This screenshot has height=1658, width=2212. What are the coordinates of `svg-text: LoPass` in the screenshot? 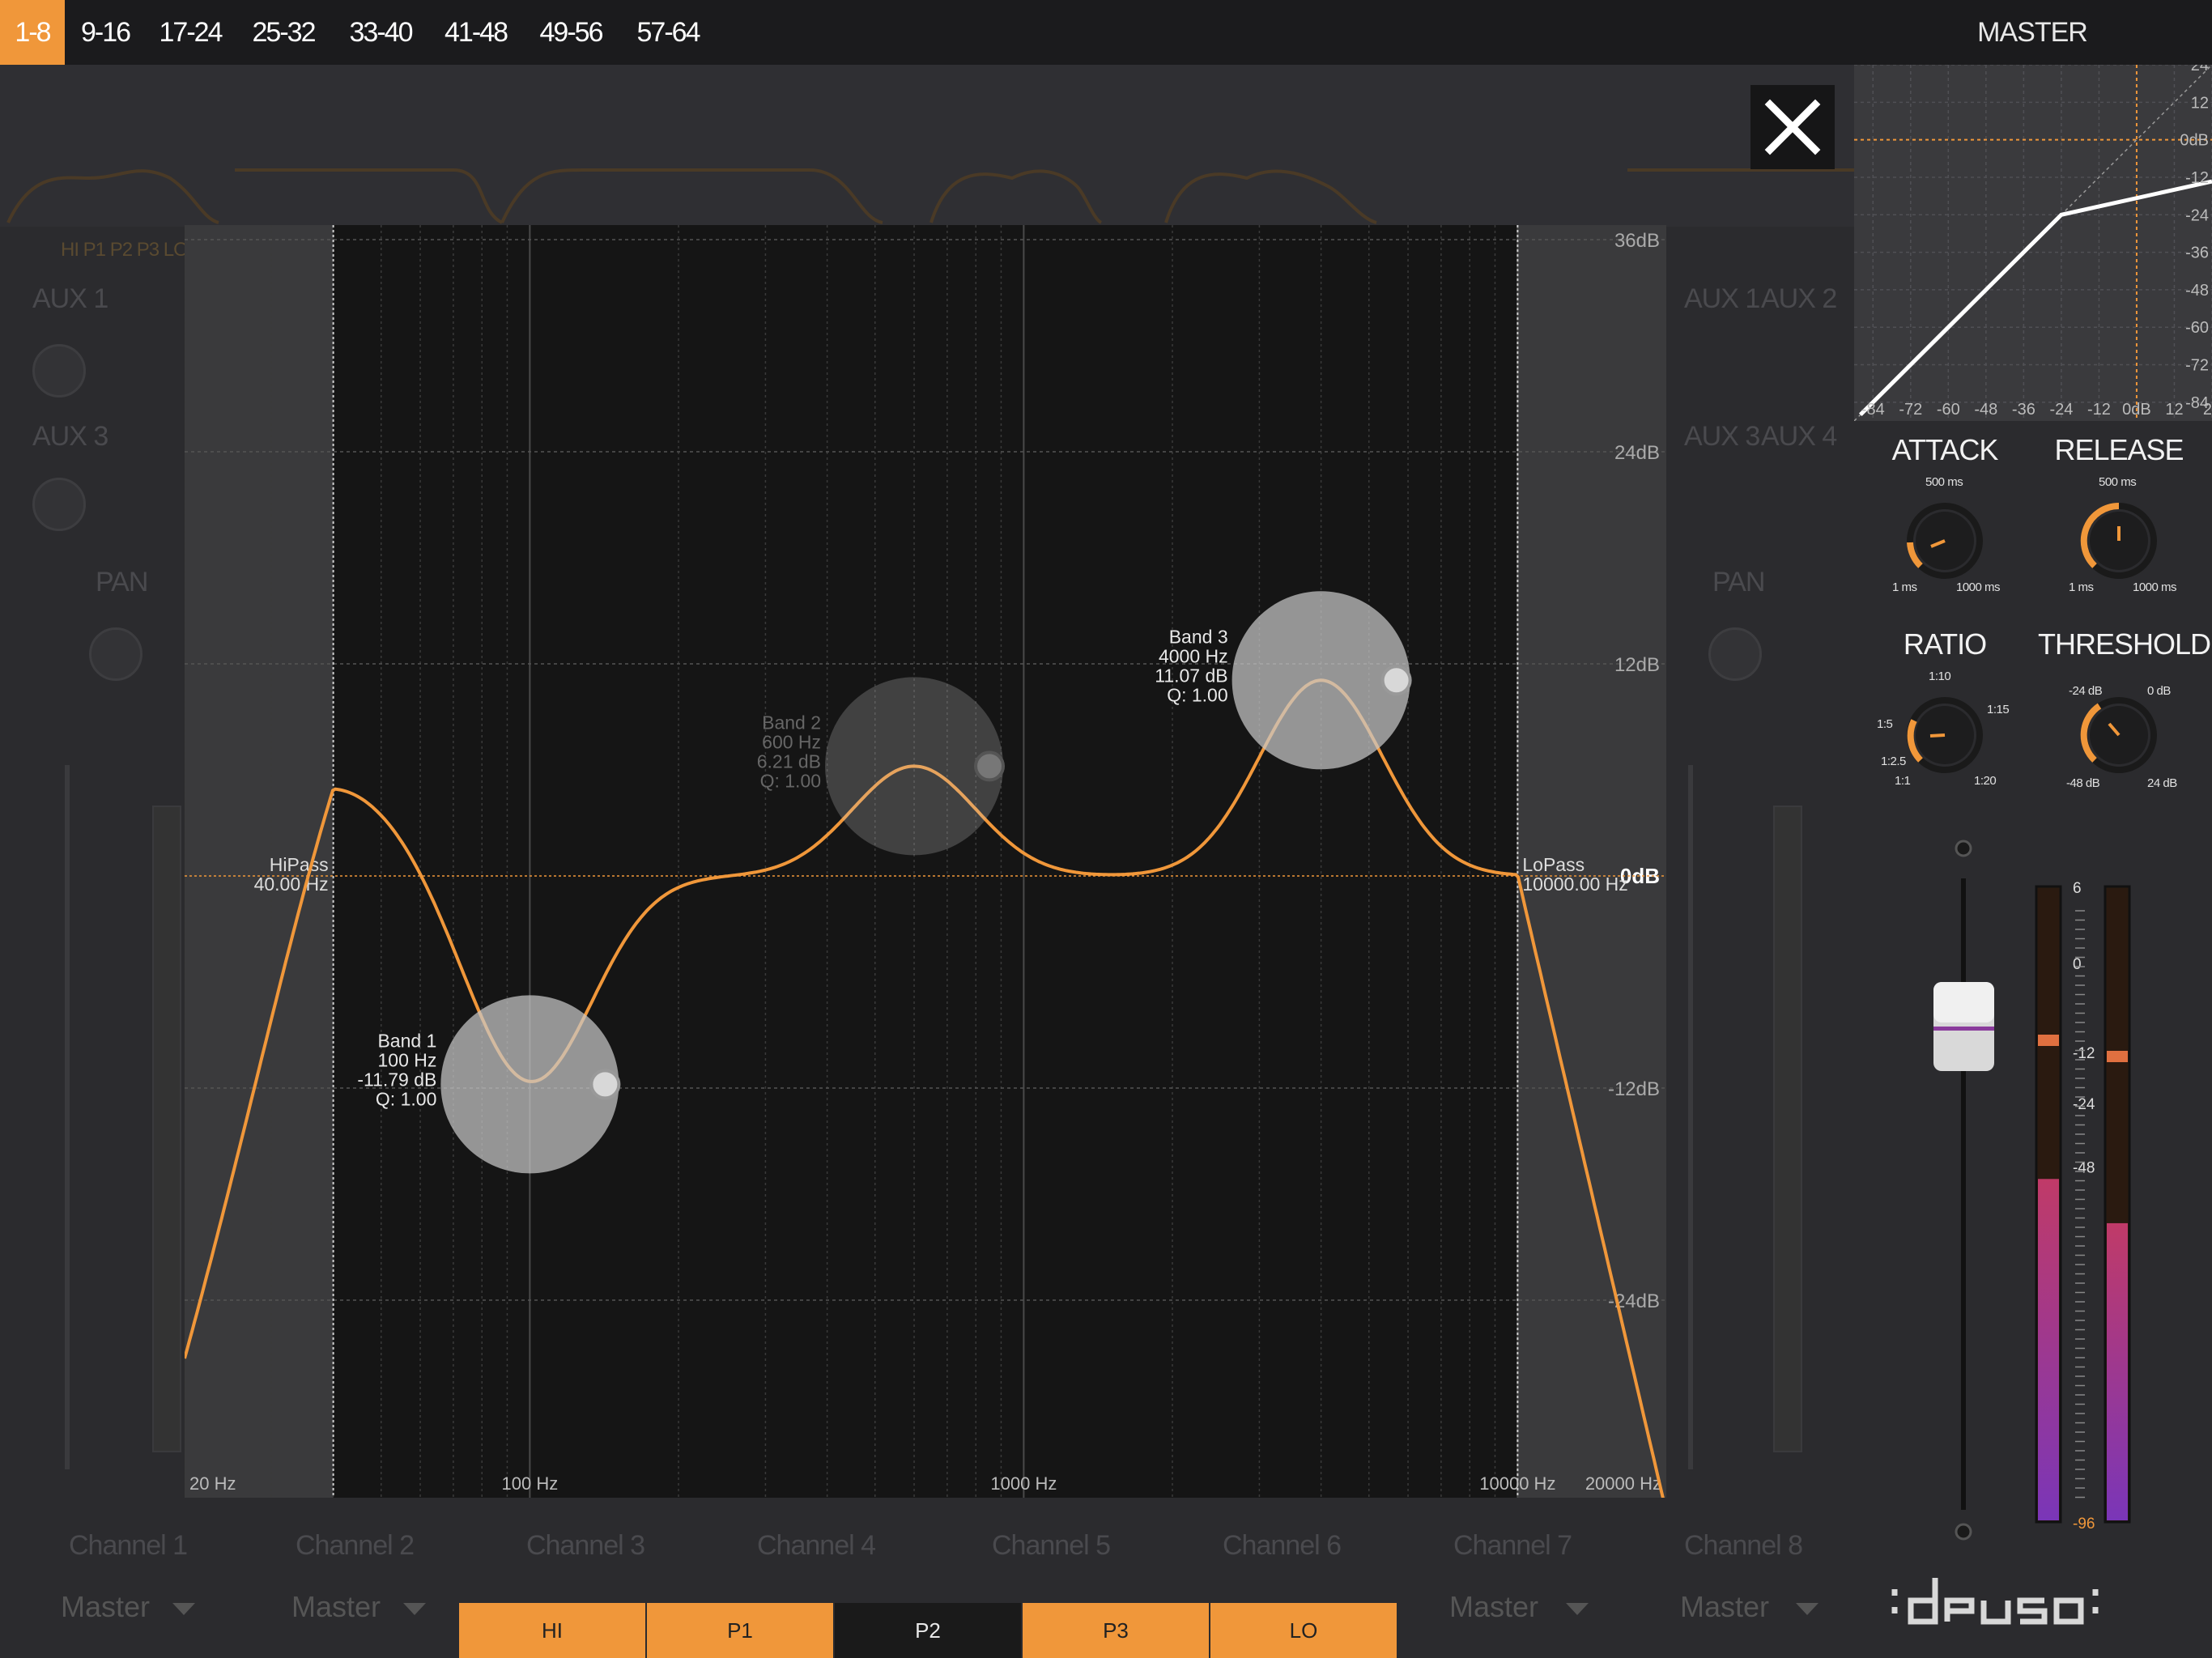 It's located at (1554, 864).